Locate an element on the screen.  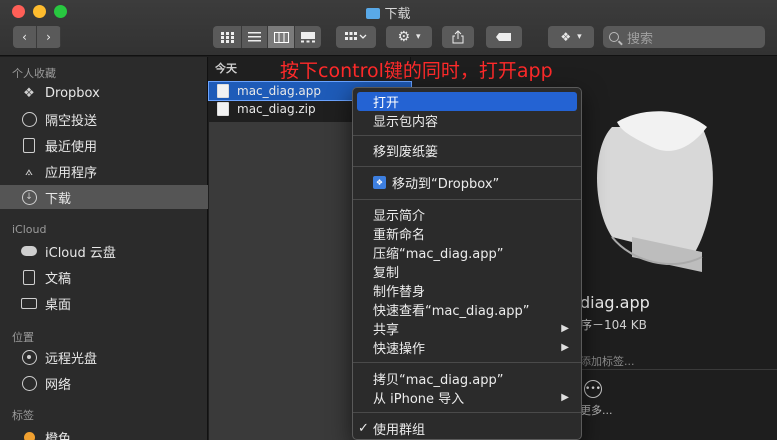
menu-item-move-to-dropbox: ❖ 移动到“Dropbox” is located at coordinates (467, 182).